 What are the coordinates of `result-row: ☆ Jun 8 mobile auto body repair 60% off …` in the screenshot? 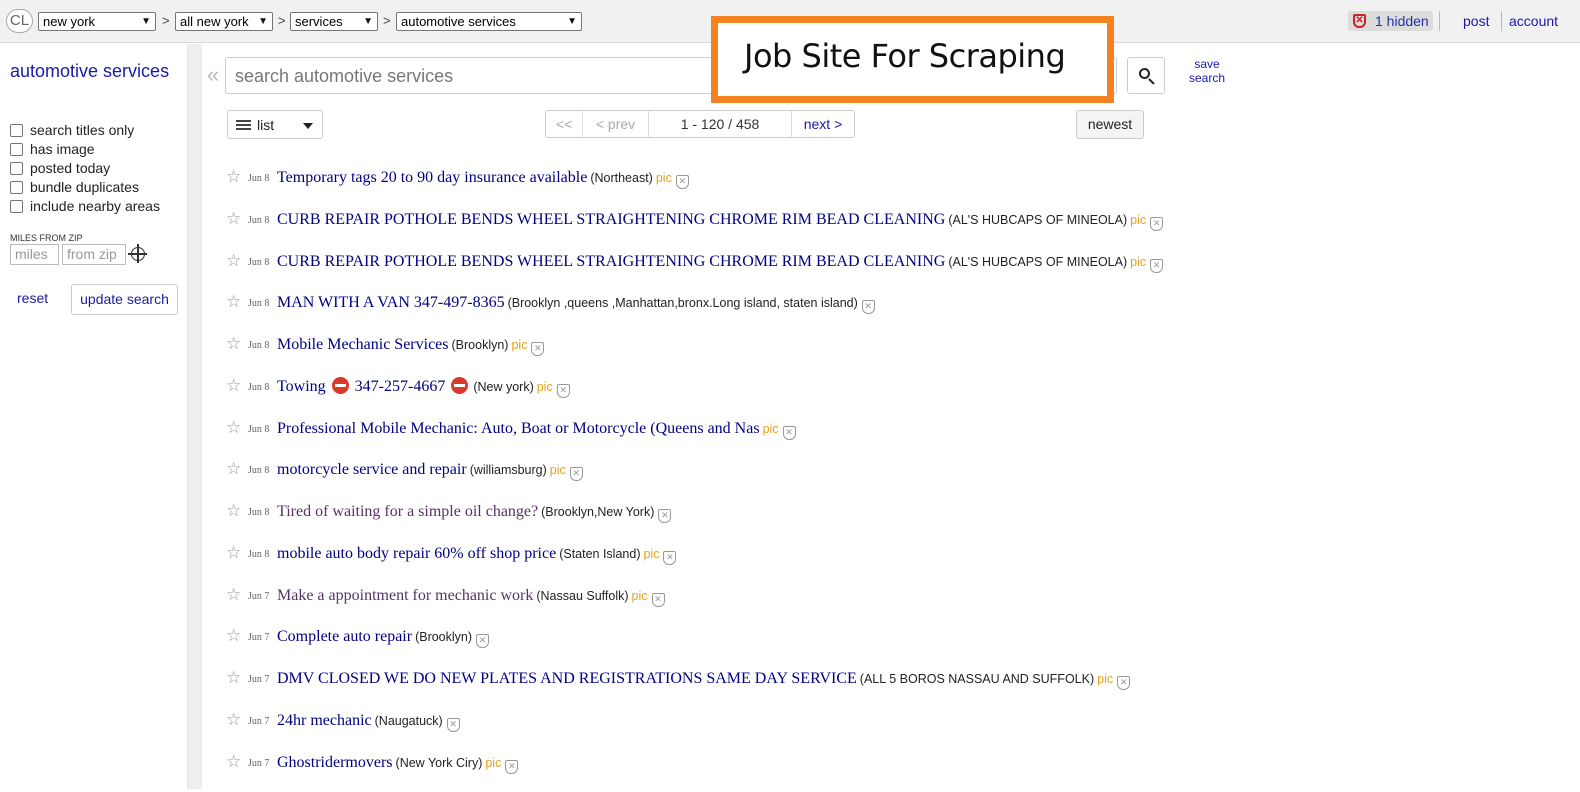 It's located at (876, 563).